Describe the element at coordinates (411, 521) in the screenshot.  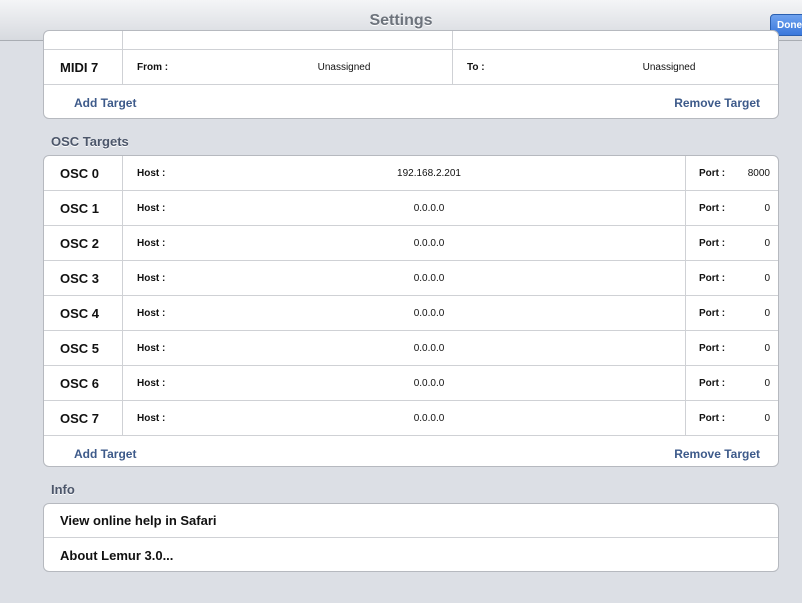
I see `view-online-help-link: View online help in Safari` at that location.